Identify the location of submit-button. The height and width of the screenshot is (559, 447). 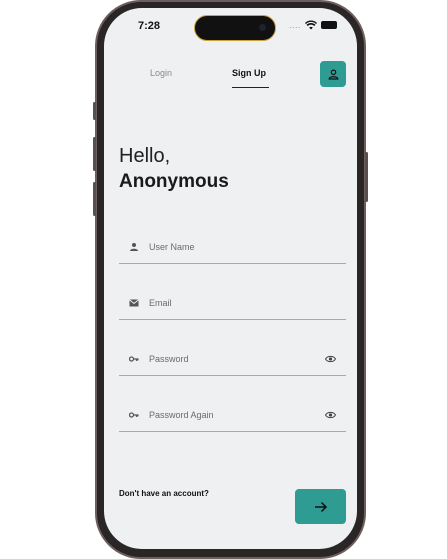
(320, 506).